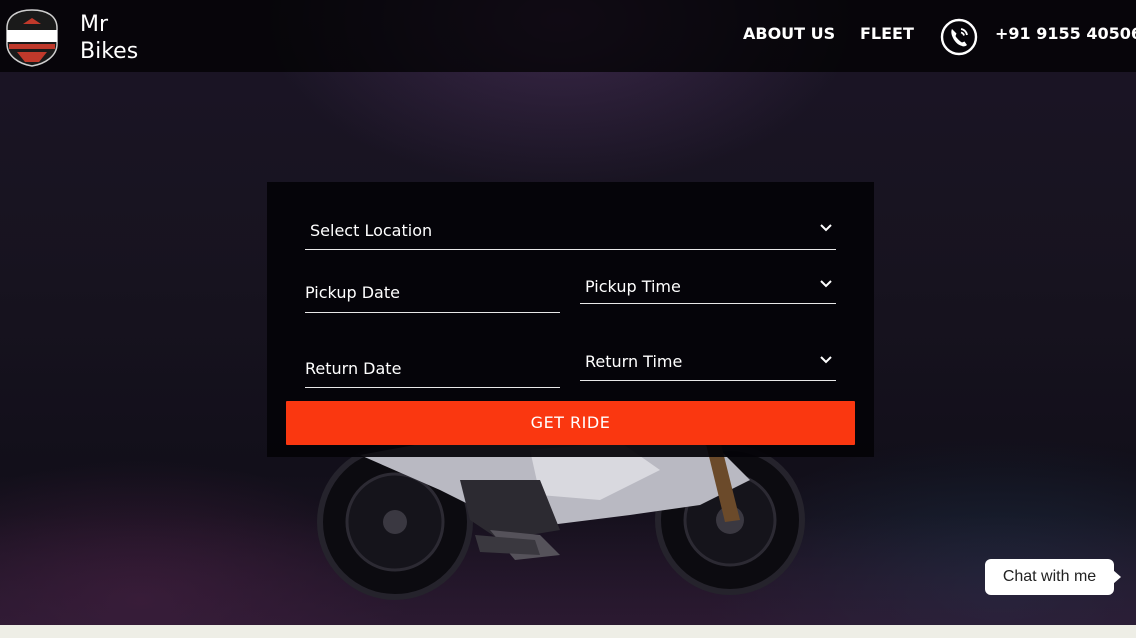 The image size is (1136, 638). Describe the element at coordinates (708, 287) in the screenshot. I see `pickup-time-select: Pickup Time` at that location.